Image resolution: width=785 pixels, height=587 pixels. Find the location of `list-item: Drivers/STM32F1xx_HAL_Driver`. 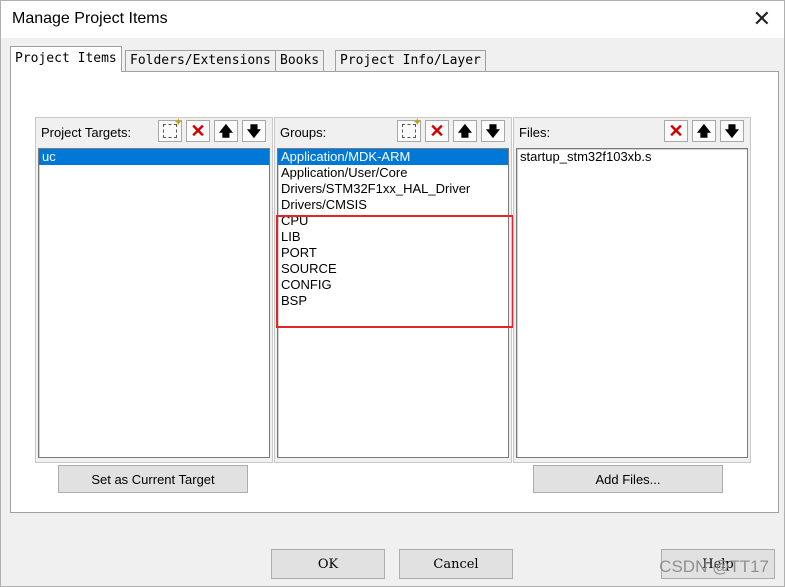

list-item: Drivers/STM32F1xx_HAL_Driver is located at coordinates (393, 189).